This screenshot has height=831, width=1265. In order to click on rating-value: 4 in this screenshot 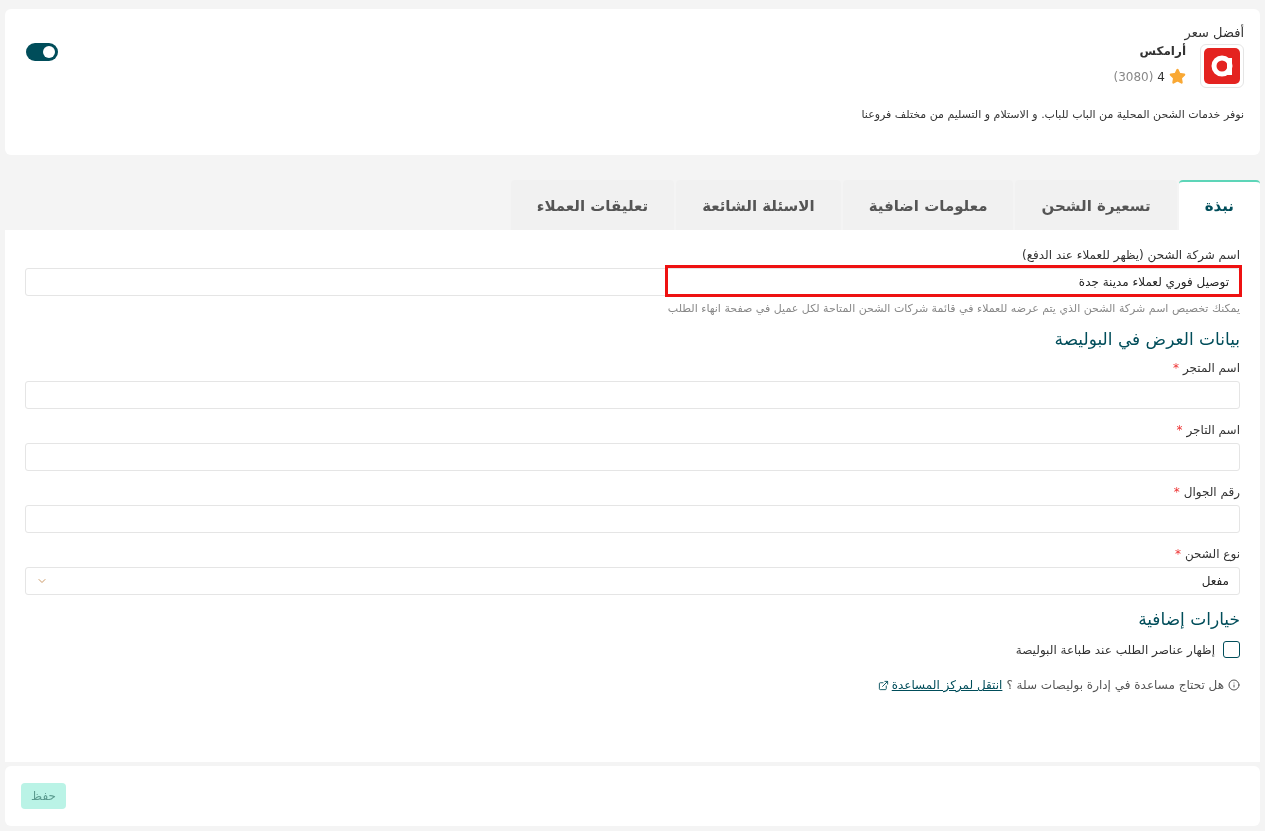, I will do `click(1161, 76)`.